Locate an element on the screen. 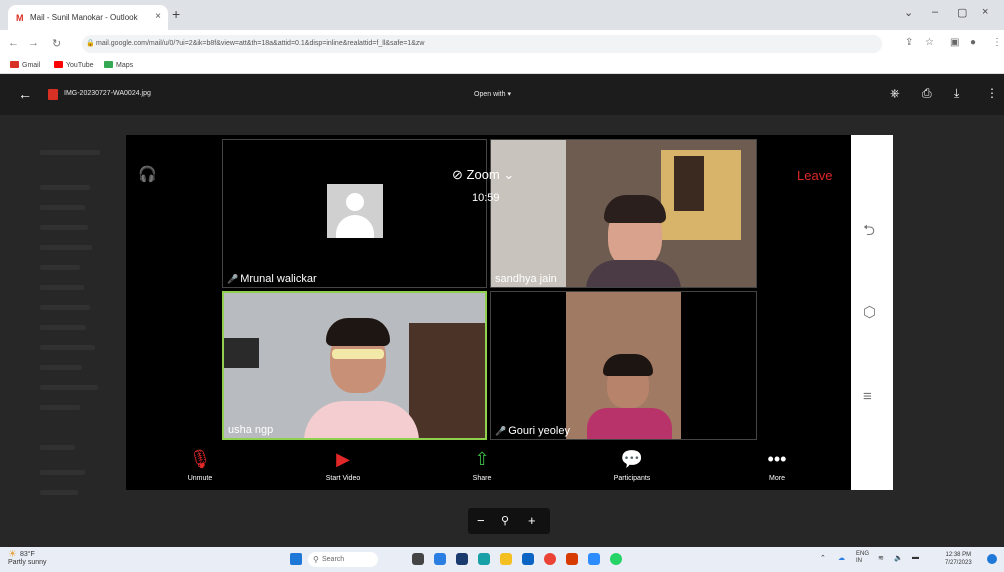 The image size is (1004, 572). forward-icon: → is located at coordinates (33, 43).